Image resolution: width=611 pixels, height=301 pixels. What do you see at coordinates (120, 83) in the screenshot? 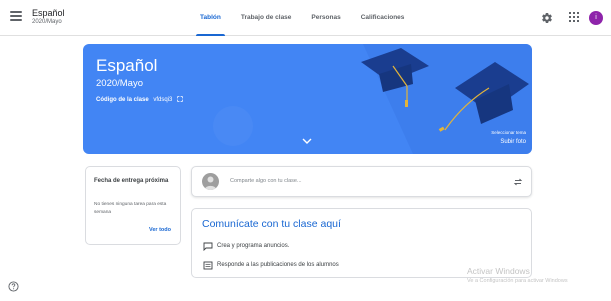
I see `banner-class-section: 2020/Mayo` at bounding box center [120, 83].